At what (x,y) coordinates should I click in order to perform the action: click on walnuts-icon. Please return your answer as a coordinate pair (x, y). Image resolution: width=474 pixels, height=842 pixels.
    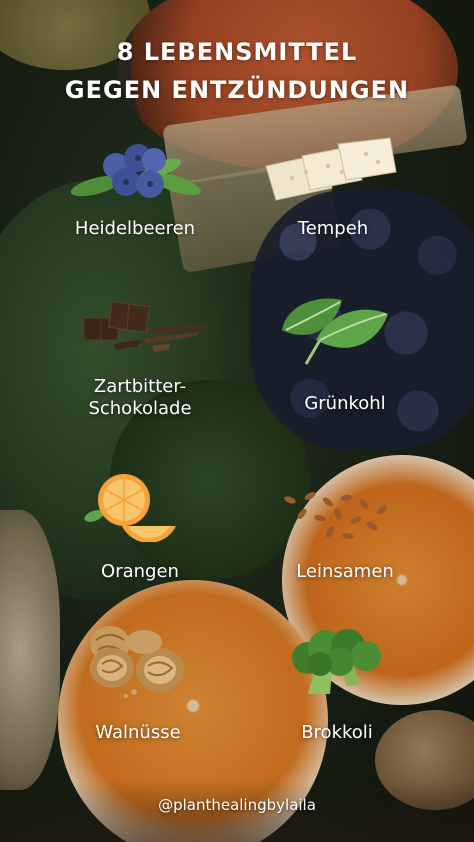
    Looking at the image, I should click on (137, 662).